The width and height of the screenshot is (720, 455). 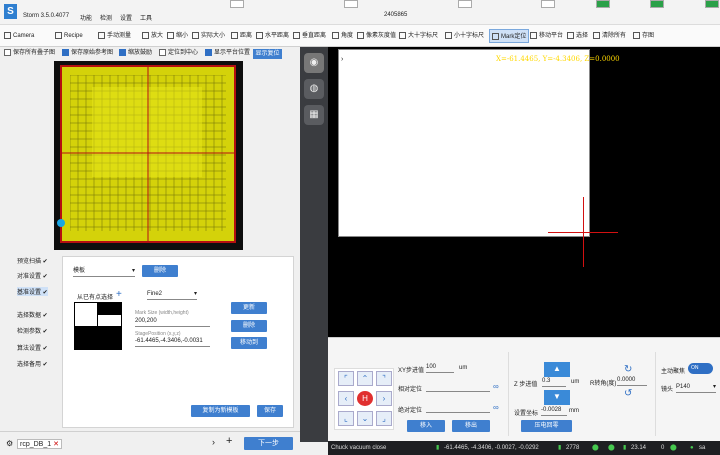 What do you see at coordinates (208, 36) in the screenshot?
I see `tool-actual-size: 实际大小` at bounding box center [208, 36].